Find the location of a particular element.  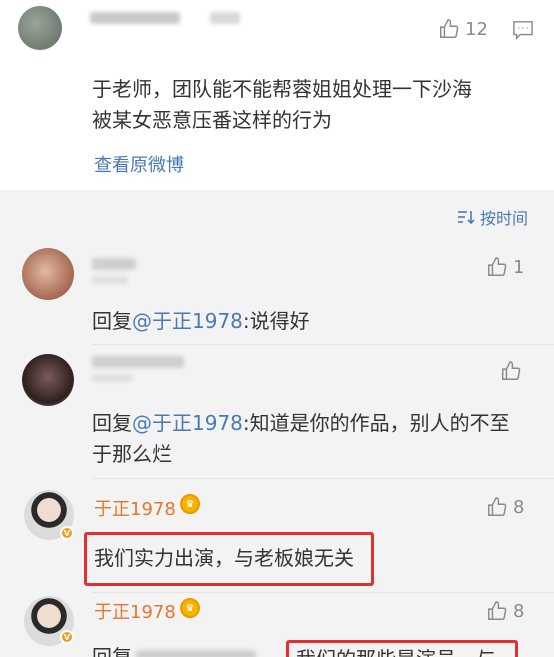

comment-text: 于老师，团队能不能帮蓉姐姐处理一下沙海 被某女恶意压番这样的行为 is located at coordinates (282, 105).